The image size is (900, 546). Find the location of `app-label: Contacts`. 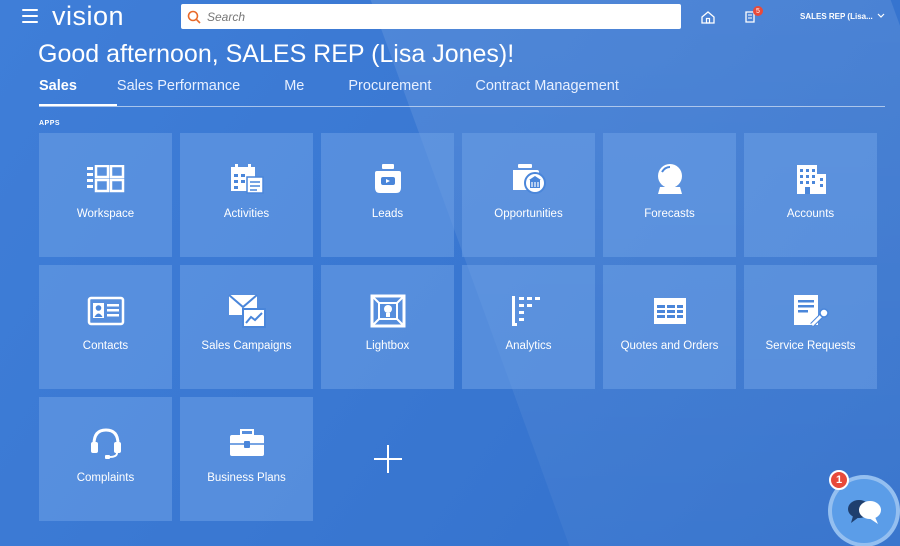

app-label: Contacts is located at coordinates (105, 346).